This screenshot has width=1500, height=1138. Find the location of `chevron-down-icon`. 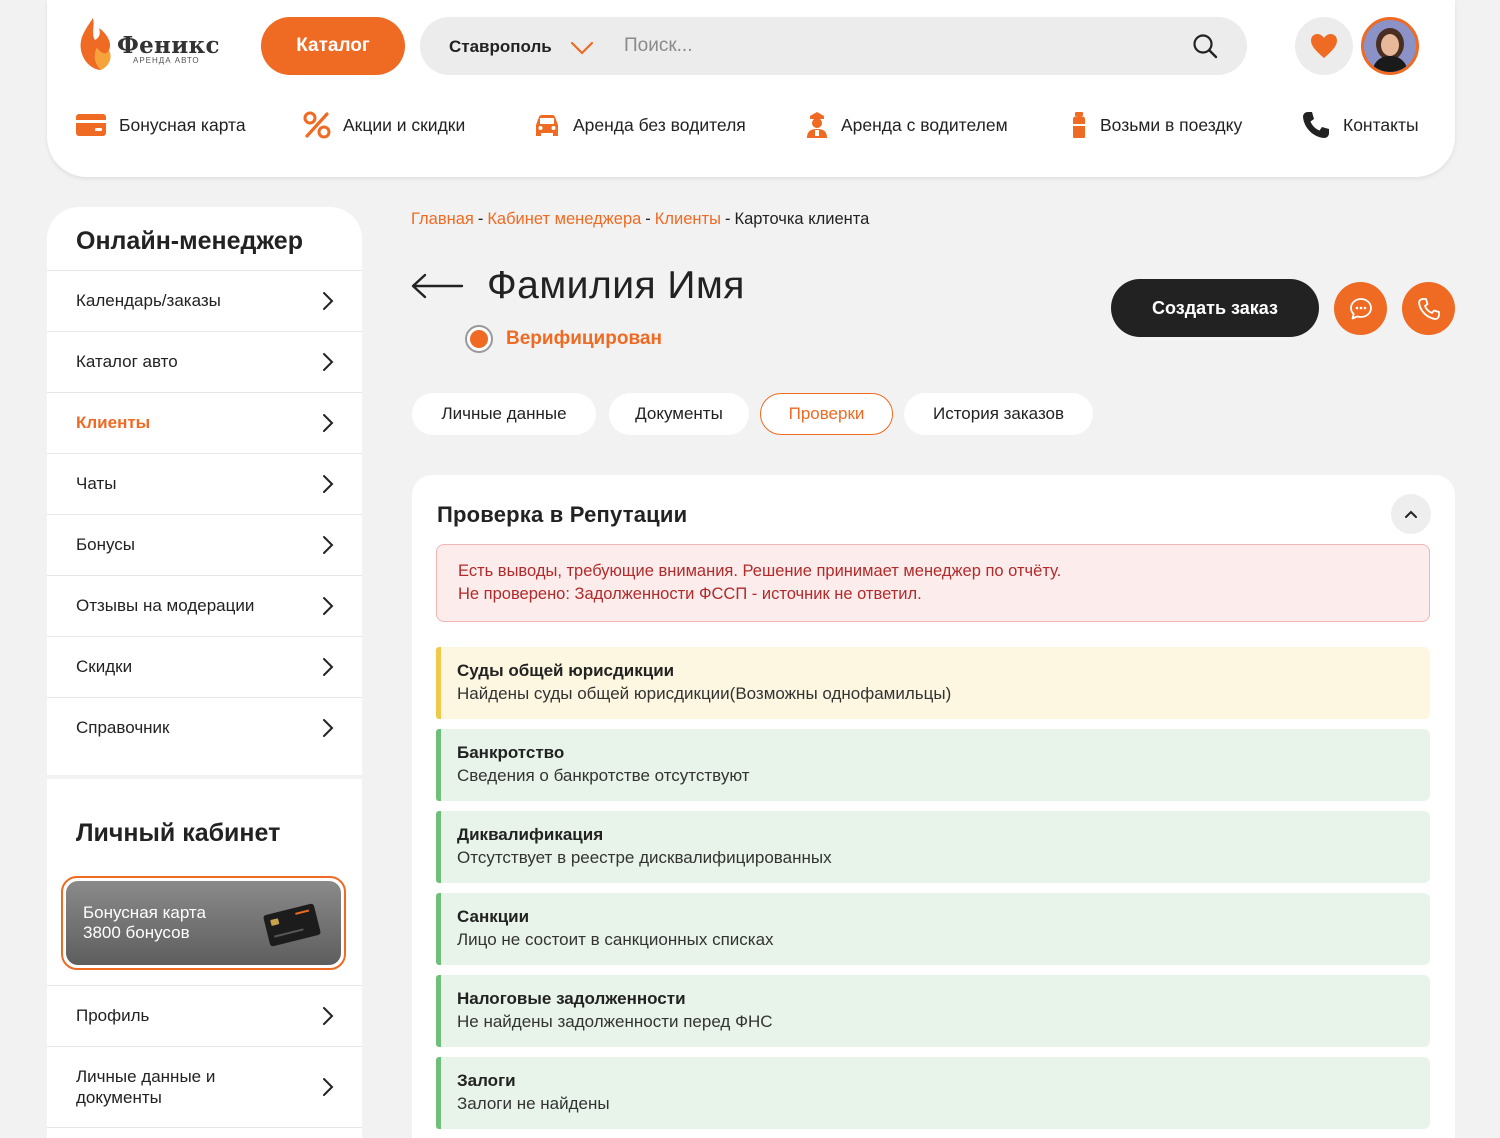

chevron-down-icon is located at coordinates (582, 48).